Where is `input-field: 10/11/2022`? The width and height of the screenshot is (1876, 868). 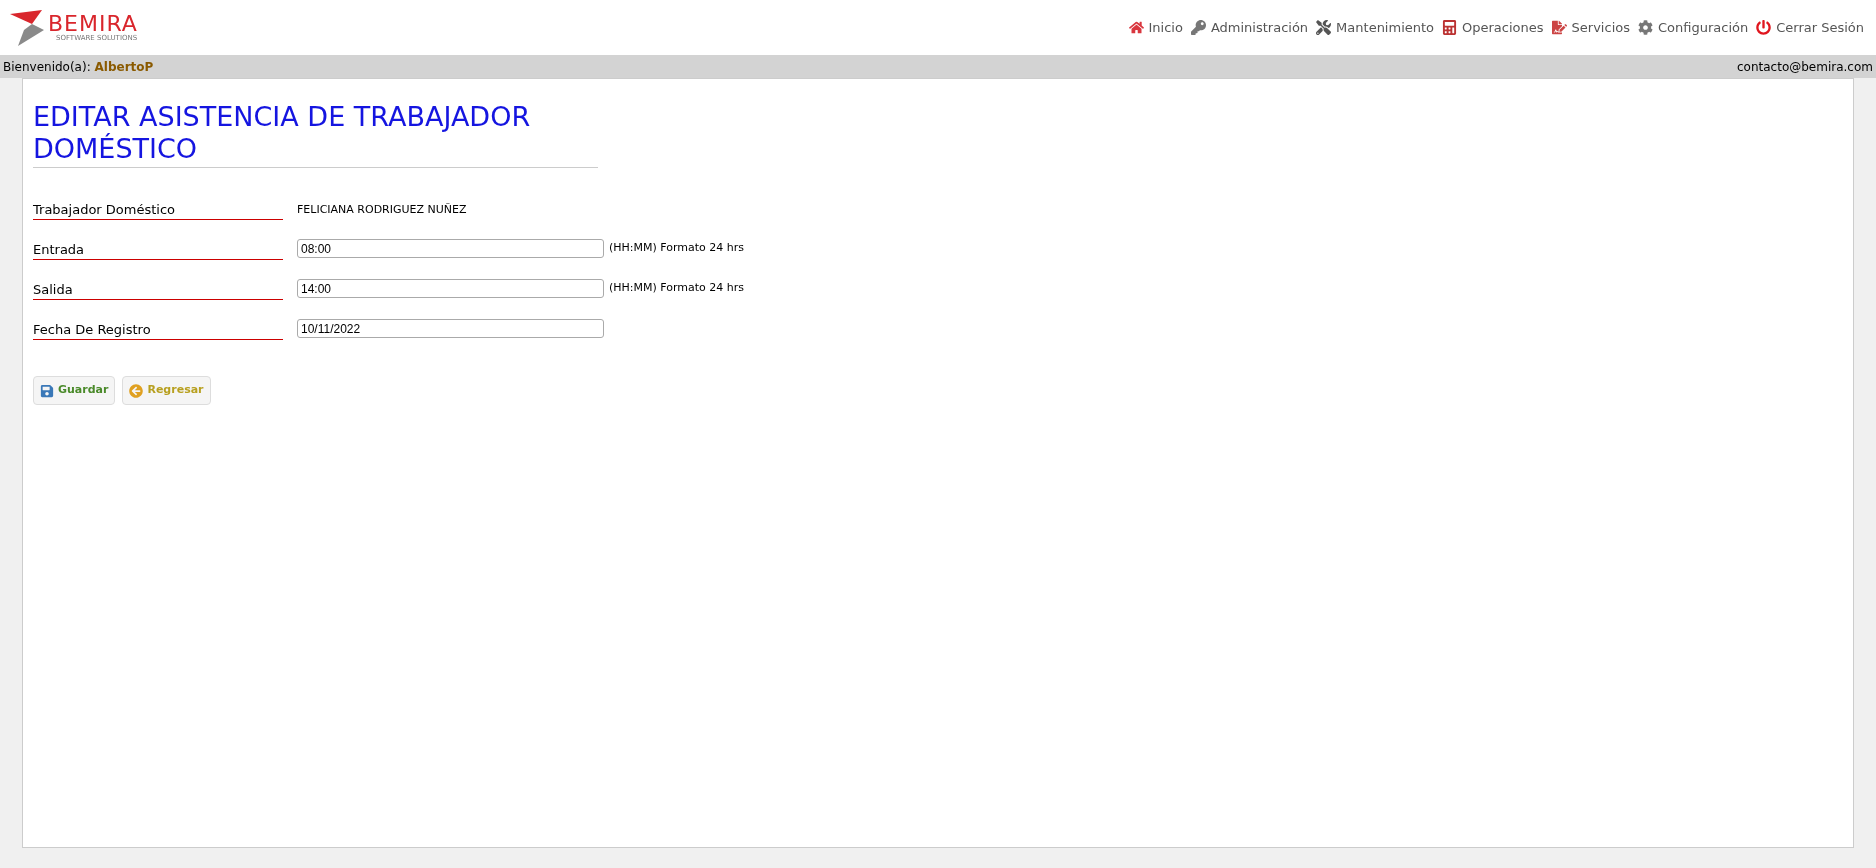
input-field: 10/11/2022 is located at coordinates (450, 328).